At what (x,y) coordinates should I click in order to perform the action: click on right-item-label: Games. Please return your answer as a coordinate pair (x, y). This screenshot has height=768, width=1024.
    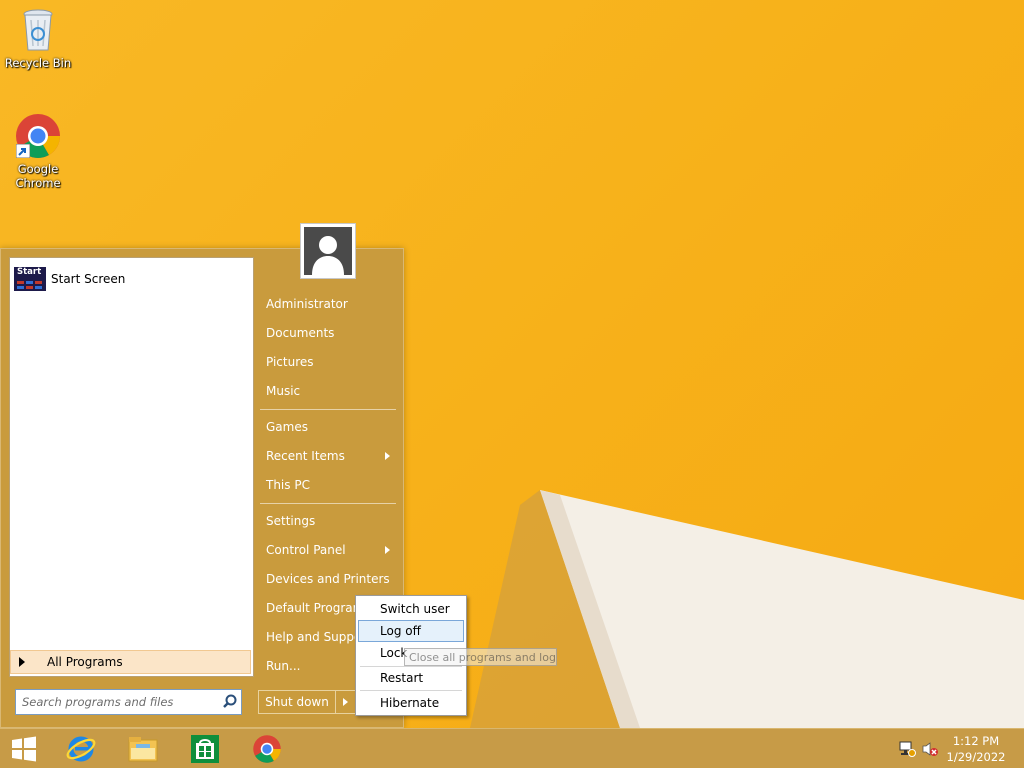
    Looking at the image, I should click on (287, 427).